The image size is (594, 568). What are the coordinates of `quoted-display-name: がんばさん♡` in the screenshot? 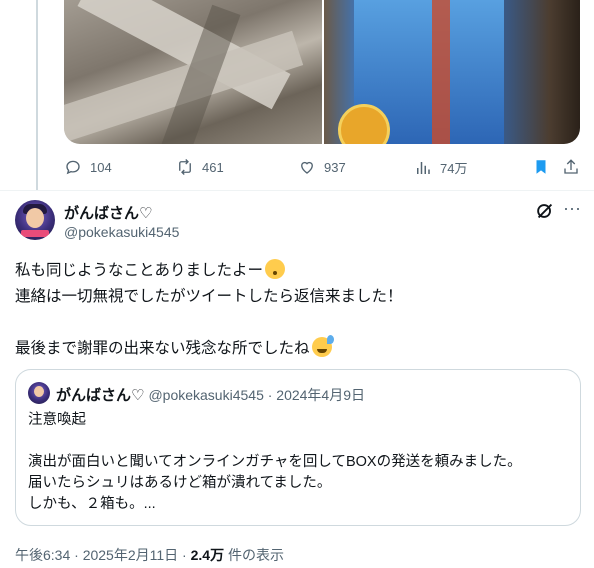 It's located at (100, 395).